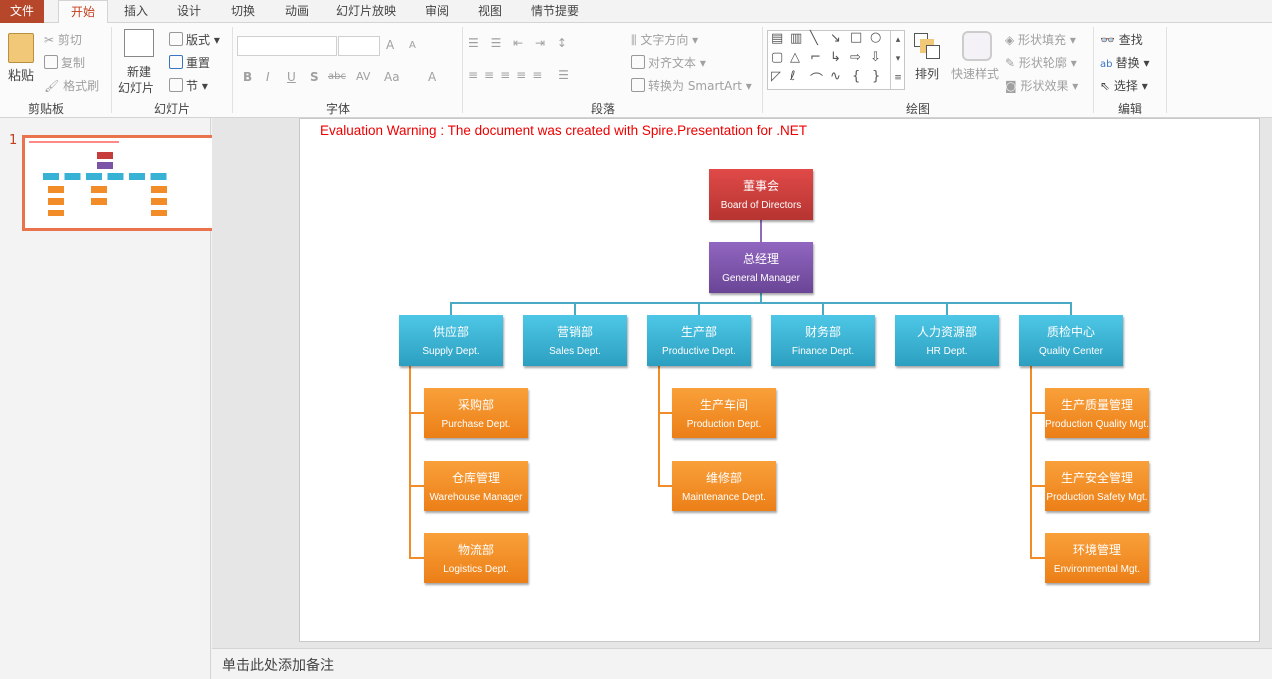 This screenshot has height=679, width=1272. Describe the element at coordinates (875, 57) in the screenshot. I see `down-arrow-shape-icon: ⇩` at that location.